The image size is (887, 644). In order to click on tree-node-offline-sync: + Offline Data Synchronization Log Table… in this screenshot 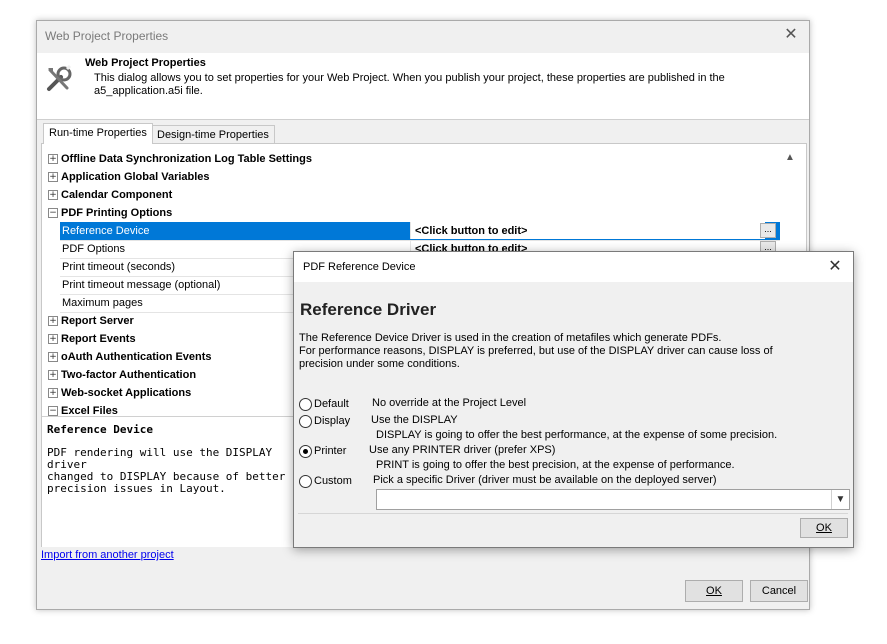, I will do `click(413, 159)`.